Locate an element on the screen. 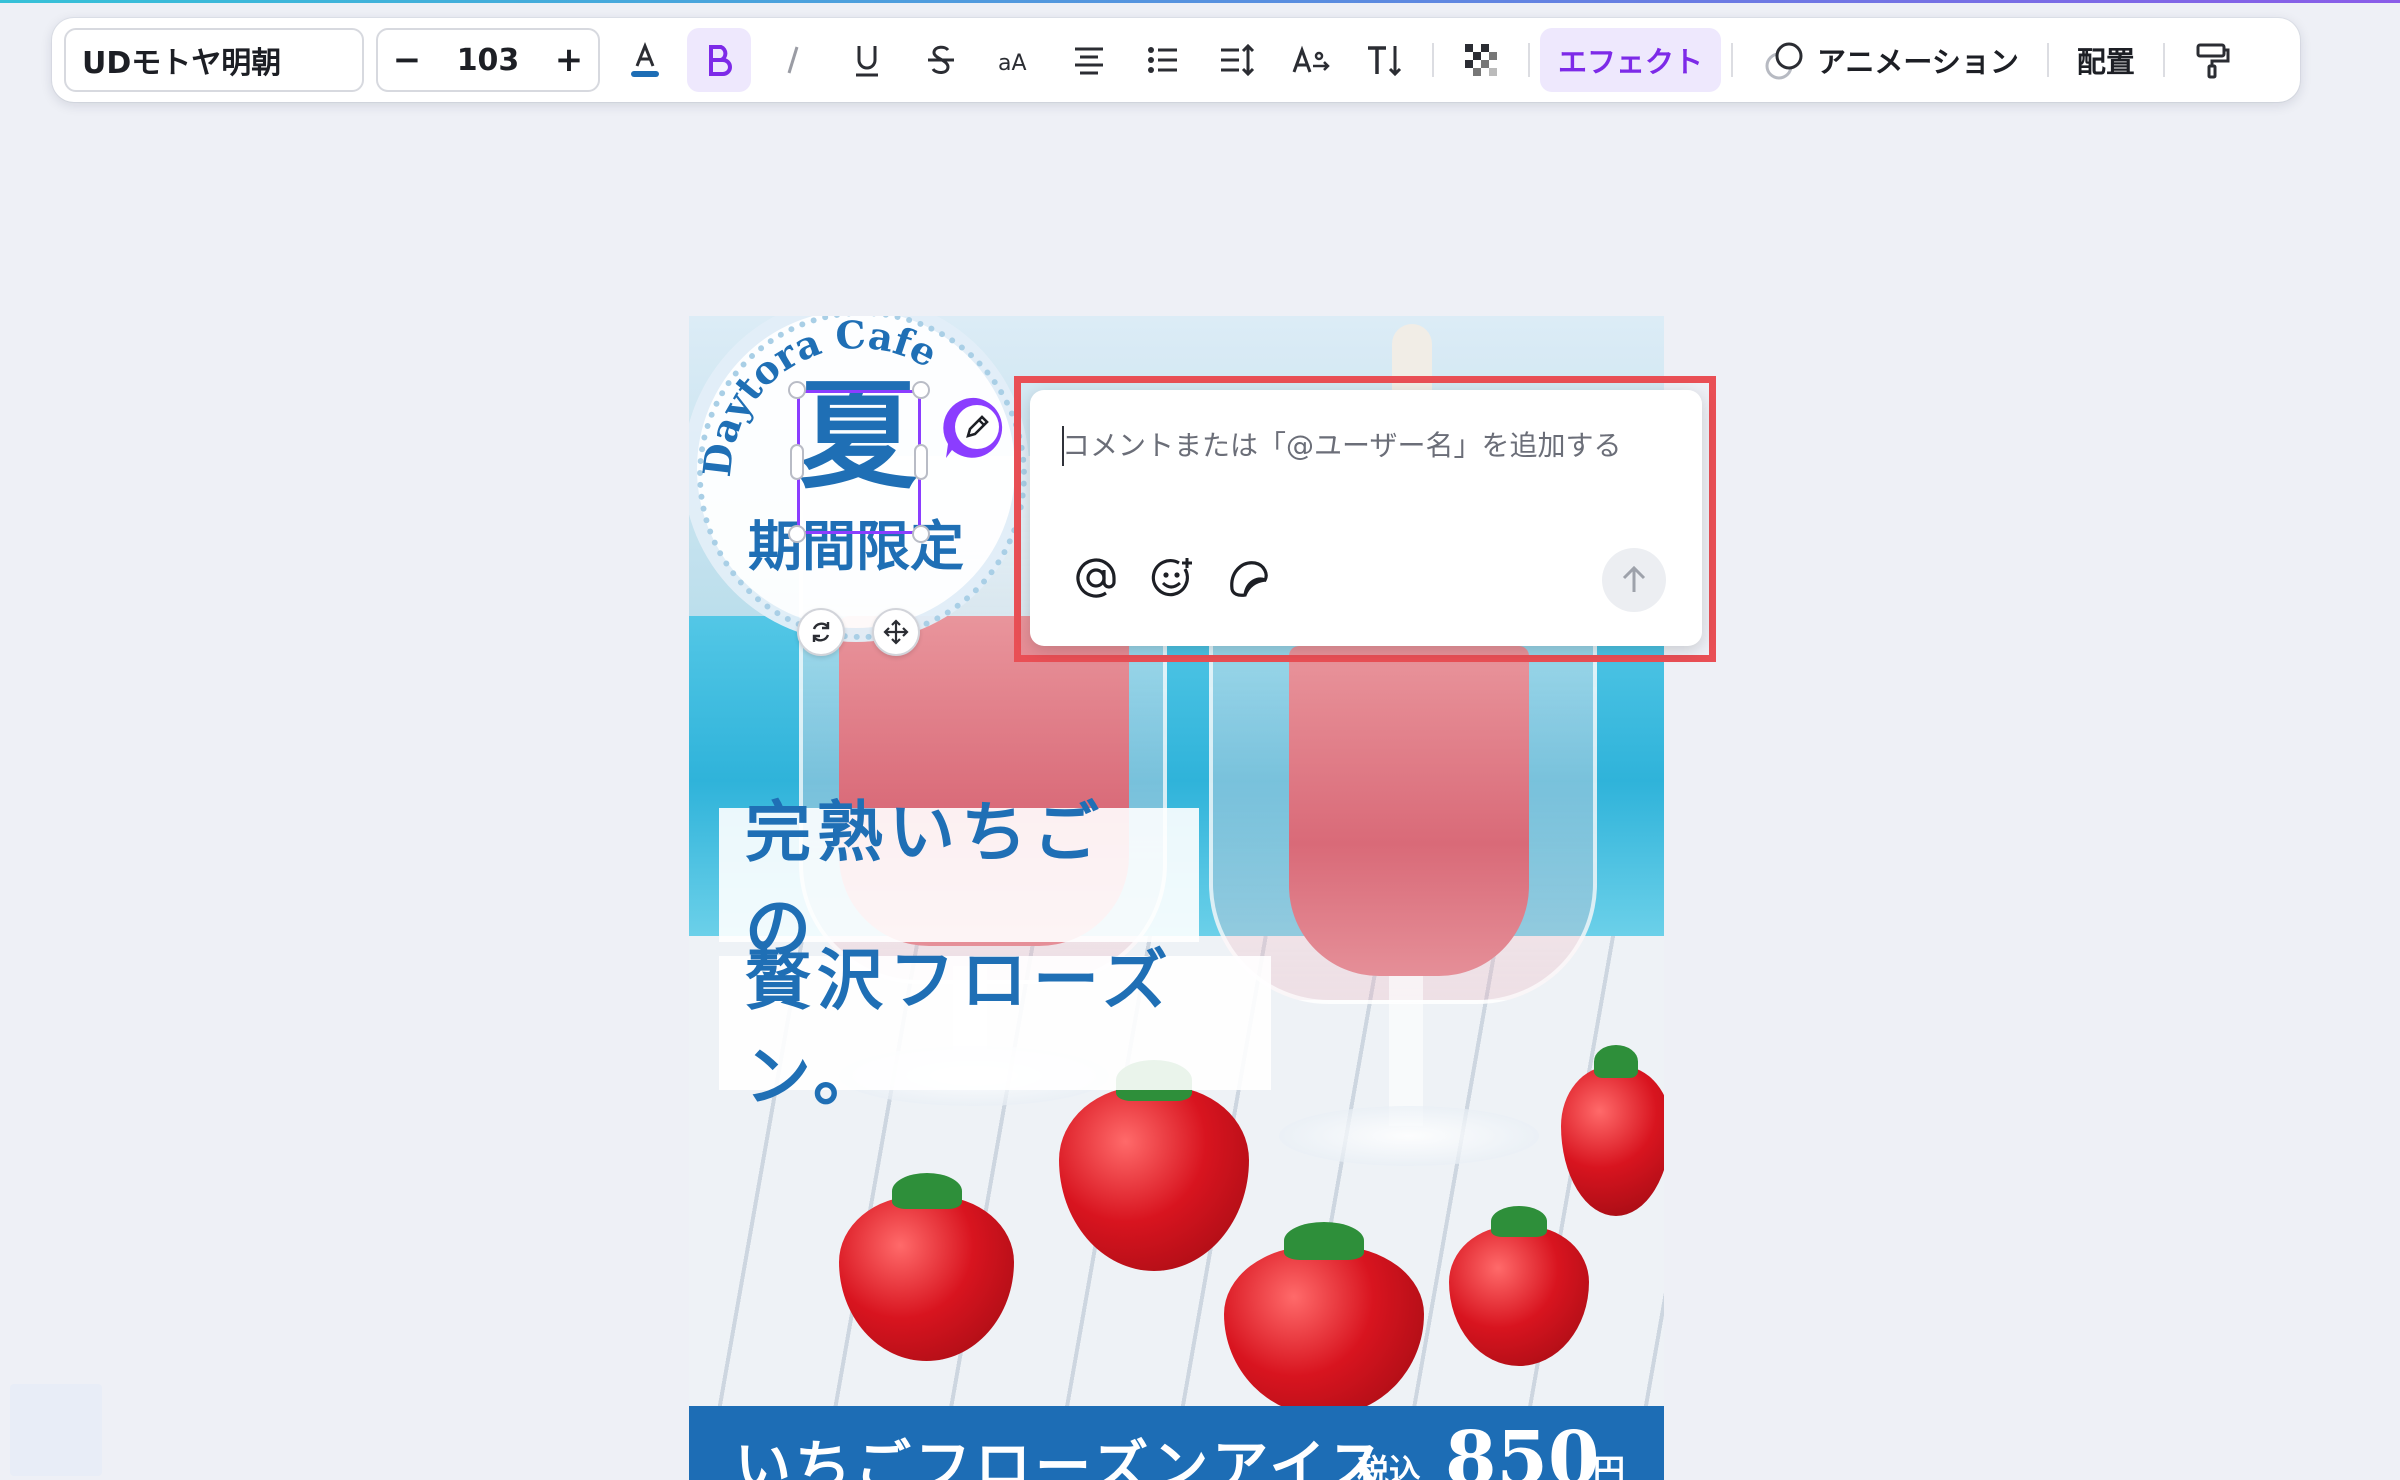 This screenshot has width=2400, height=1480. resize-handle-bottom-left is located at coordinates (797, 534).